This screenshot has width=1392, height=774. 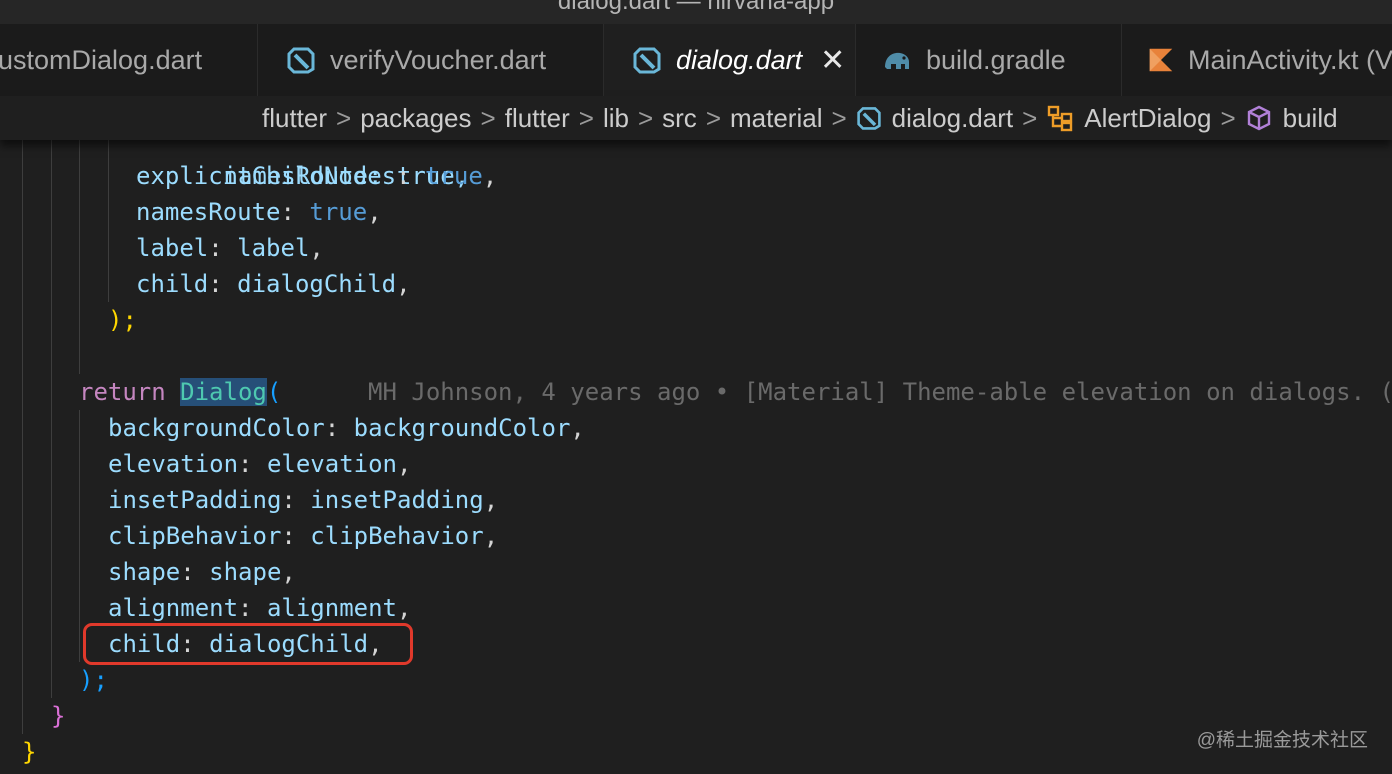 What do you see at coordinates (273, 284) in the screenshot?
I see `code-line: child: dialogChild,` at bounding box center [273, 284].